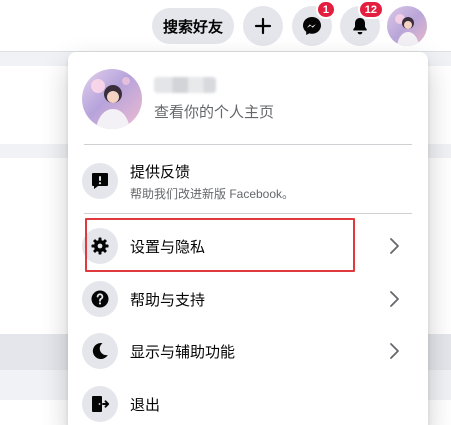 This screenshot has height=425, width=451. Describe the element at coordinates (248, 401) in the screenshot. I see `logout-item: 退出` at that location.